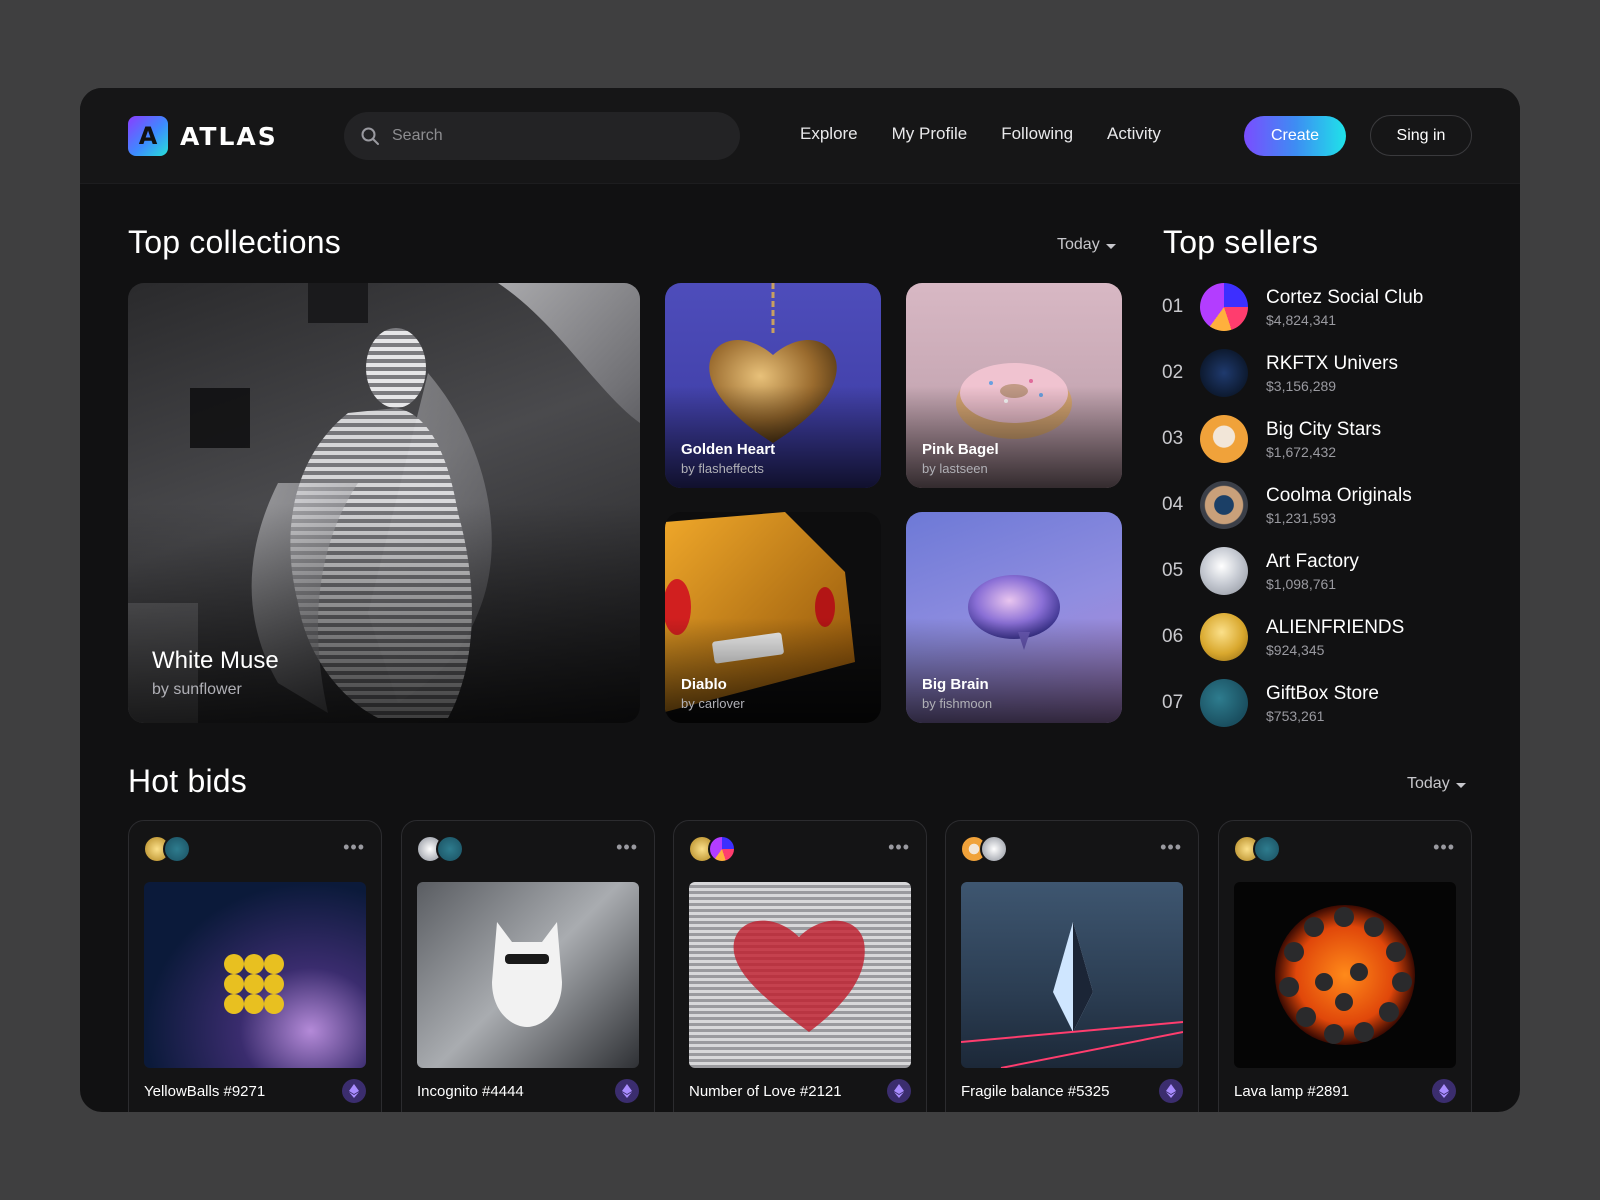 The image size is (1600, 1200). What do you see at coordinates (1339, 495) in the screenshot?
I see `seller-name: Coolma Originals` at bounding box center [1339, 495].